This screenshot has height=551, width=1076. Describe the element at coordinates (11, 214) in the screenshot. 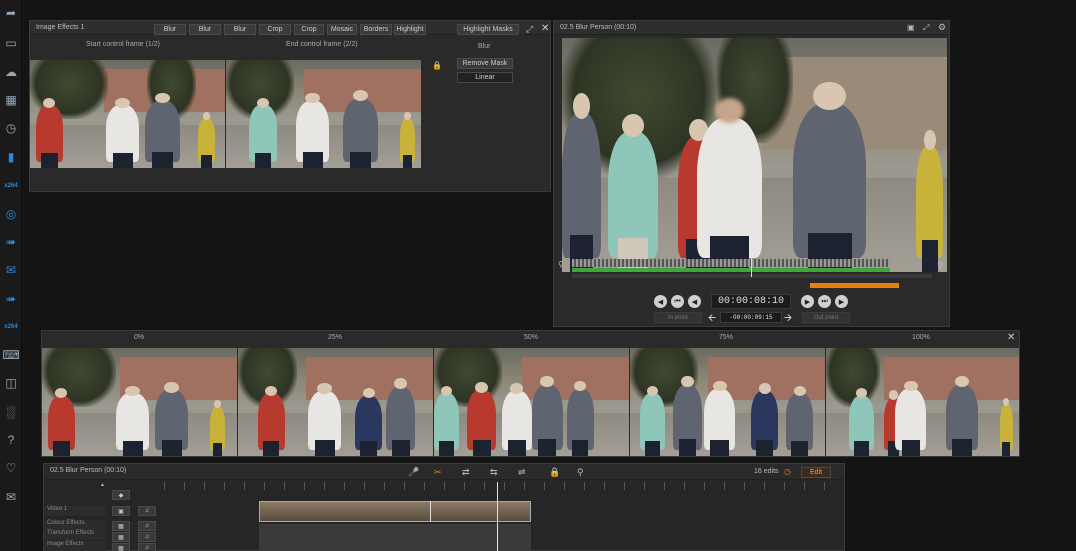

I see `globe-icon: ◎` at that location.